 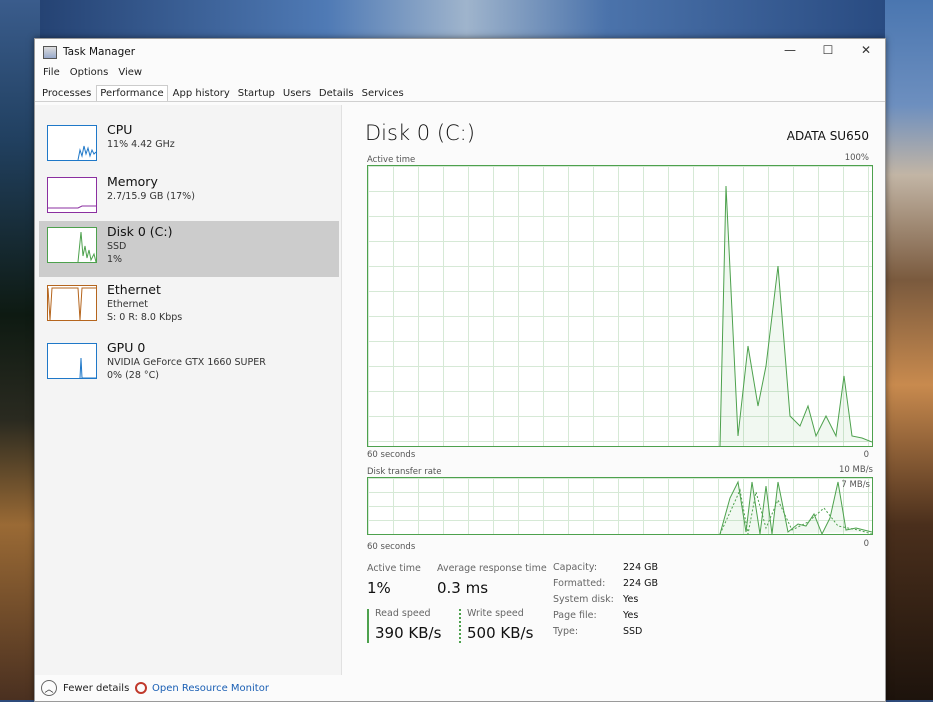 What do you see at coordinates (566, 631) in the screenshot?
I see `prop-type-label: Type:` at bounding box center [566, 631].